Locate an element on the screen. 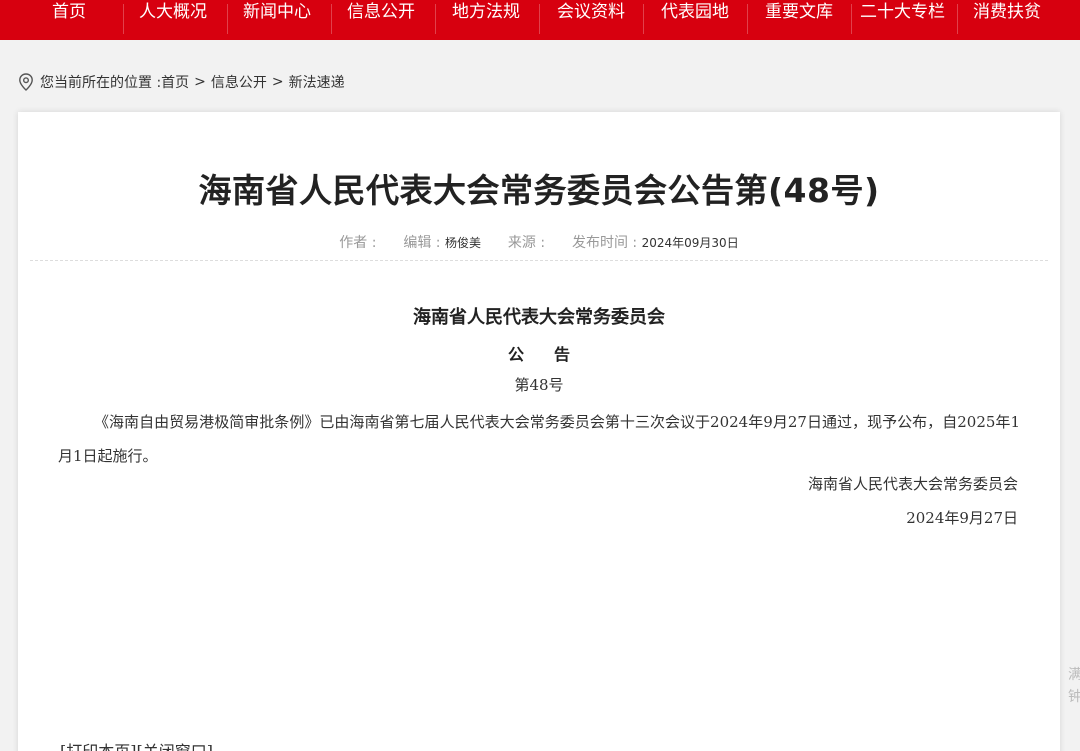 The image size is (1080, 751). nav-item-deputies: 代表园地 is located at coordinates (695, 20).